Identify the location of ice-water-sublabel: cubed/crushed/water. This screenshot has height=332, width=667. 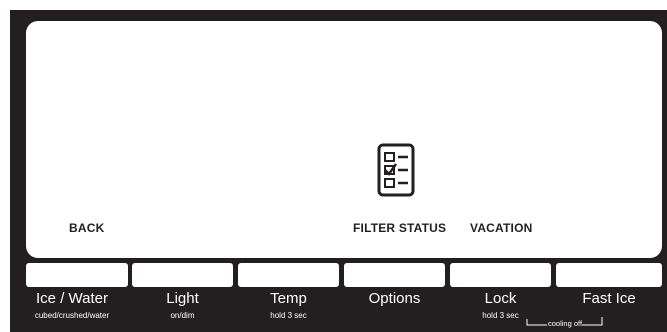
(72, 315).